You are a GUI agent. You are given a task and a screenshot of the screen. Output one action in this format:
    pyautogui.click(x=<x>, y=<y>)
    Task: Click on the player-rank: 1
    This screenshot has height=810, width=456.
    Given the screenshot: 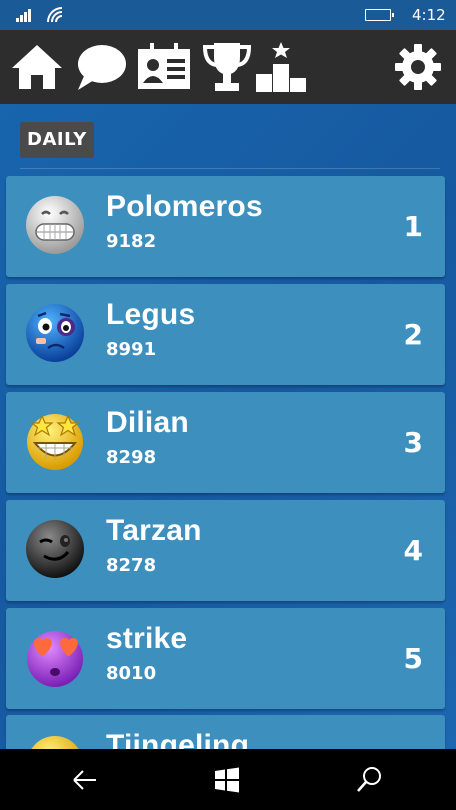 What is the action you would take?
    pyautogui.click(x=413, y=226)
    